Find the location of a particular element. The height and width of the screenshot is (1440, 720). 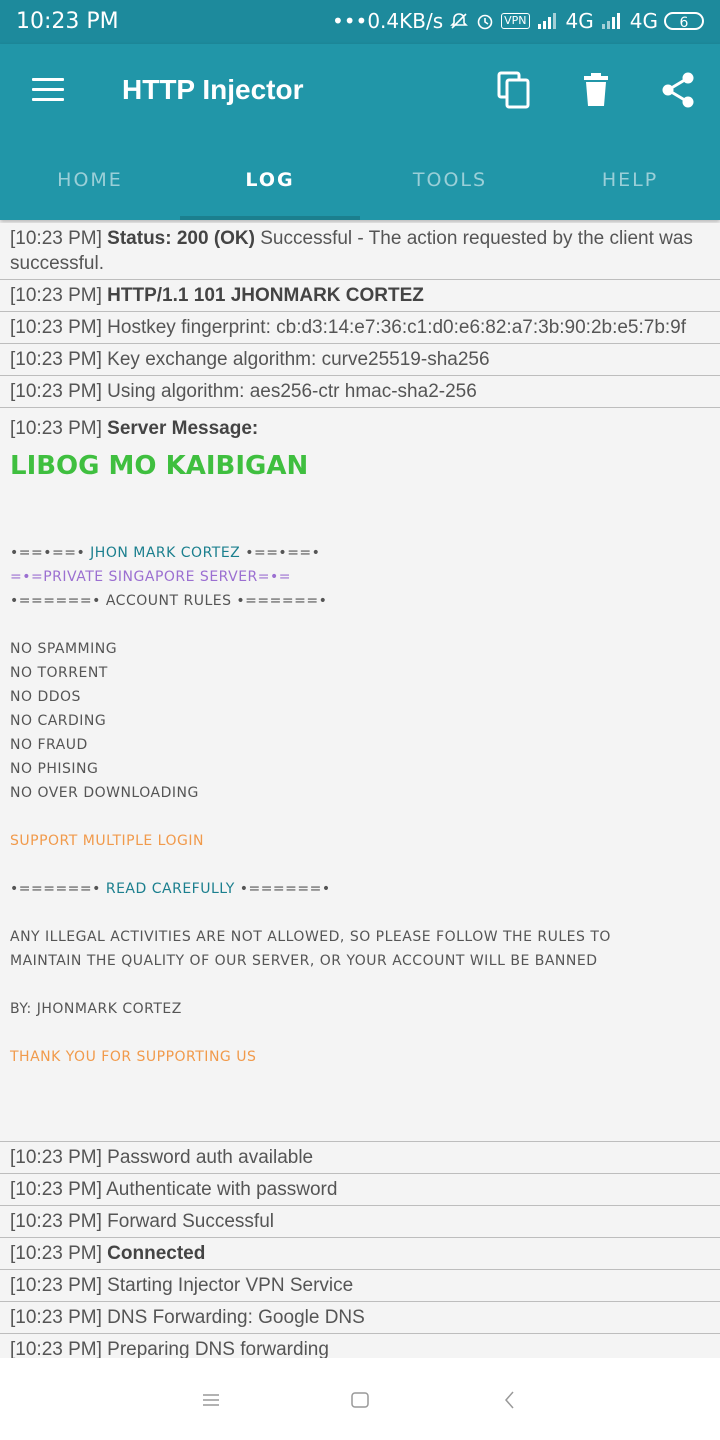

rule-item: NO PHISING is located at coordinates (54, 769).